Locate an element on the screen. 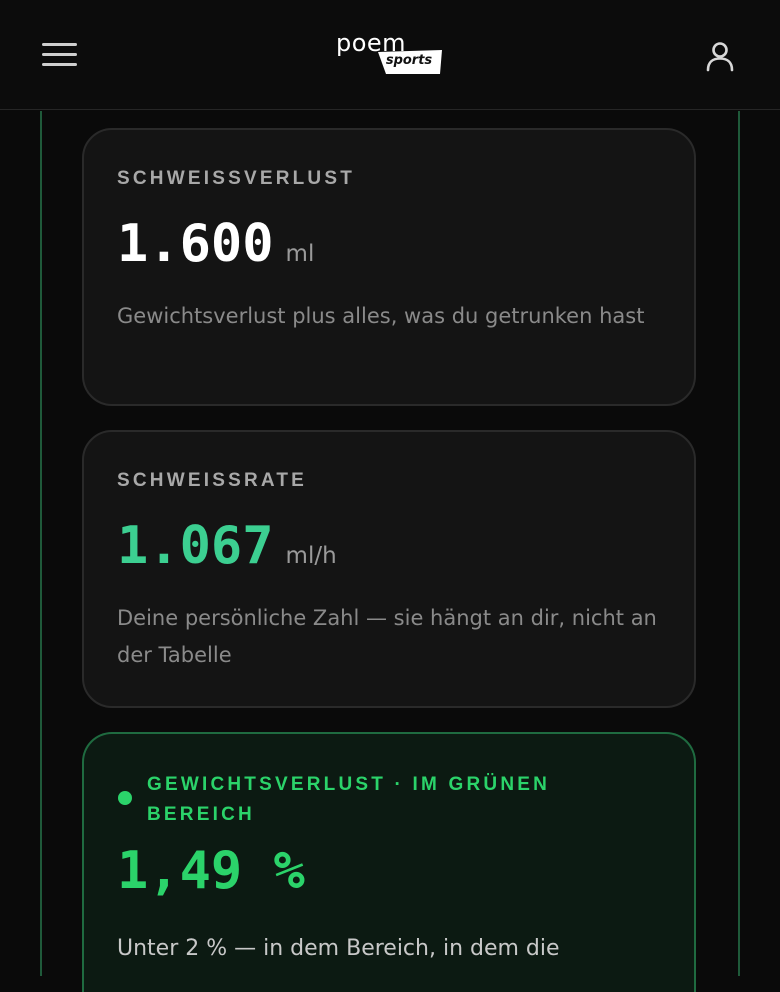 This screenshot has width=780, height=992. sweat-rate-value: 1.067 is located at coordinates (195, 546).